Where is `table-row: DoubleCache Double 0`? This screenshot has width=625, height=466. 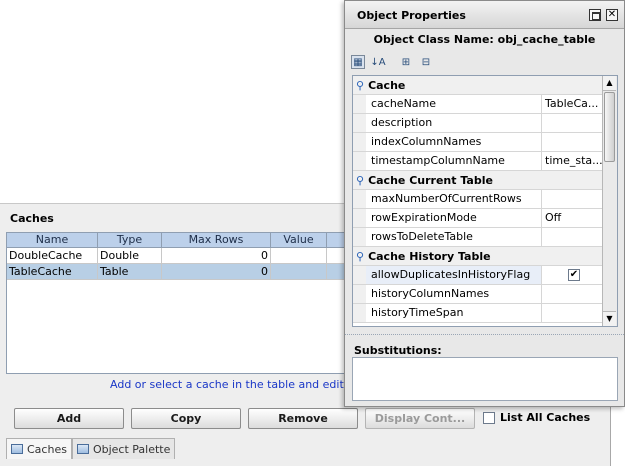
table-row: DoubleCache Double 0 is located at coordinates (177, 256).